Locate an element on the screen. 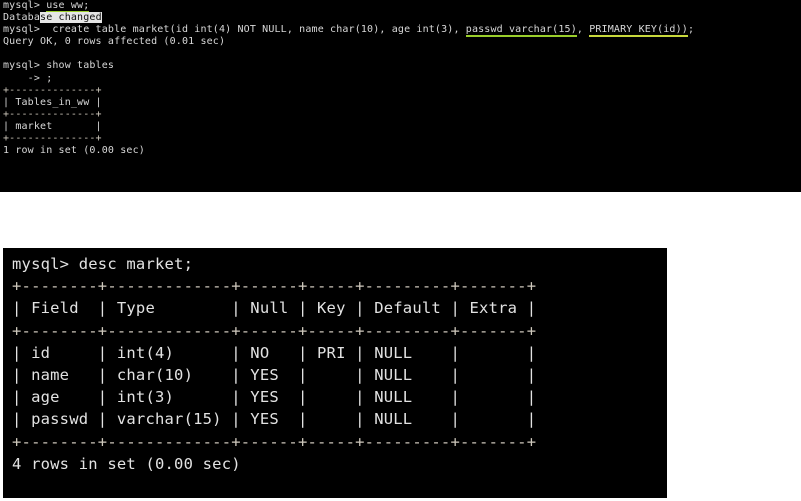 Image resolution: width=801 pixels, height=501 pixels. terminal-line: | name | char(10) | YES | | NULL | | is located at coordinates (335, 375).